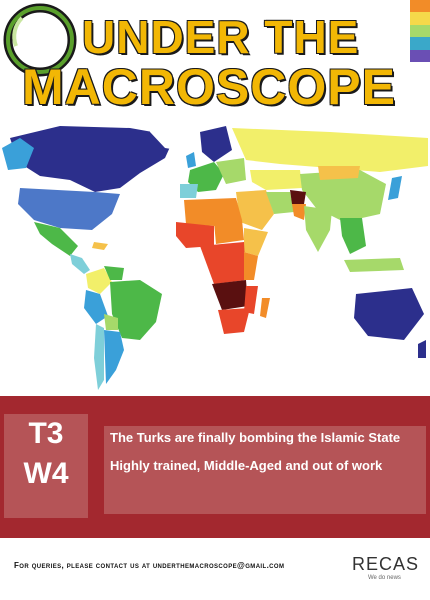 The width and height of the screenshot is (430, 600). What do you see at coordinates (92, 159) in the screenshot?
I see `region-canada` at bounding box center [92, 159].